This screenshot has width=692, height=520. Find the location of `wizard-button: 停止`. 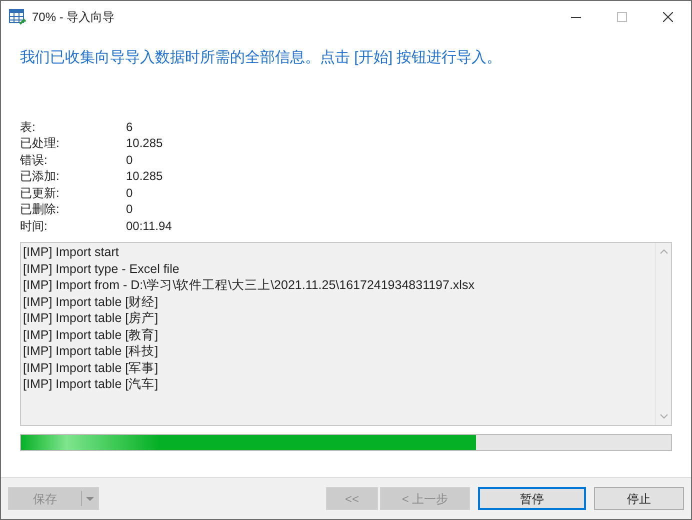

wizard-button: 停止 is located at coordinates (639, 498).